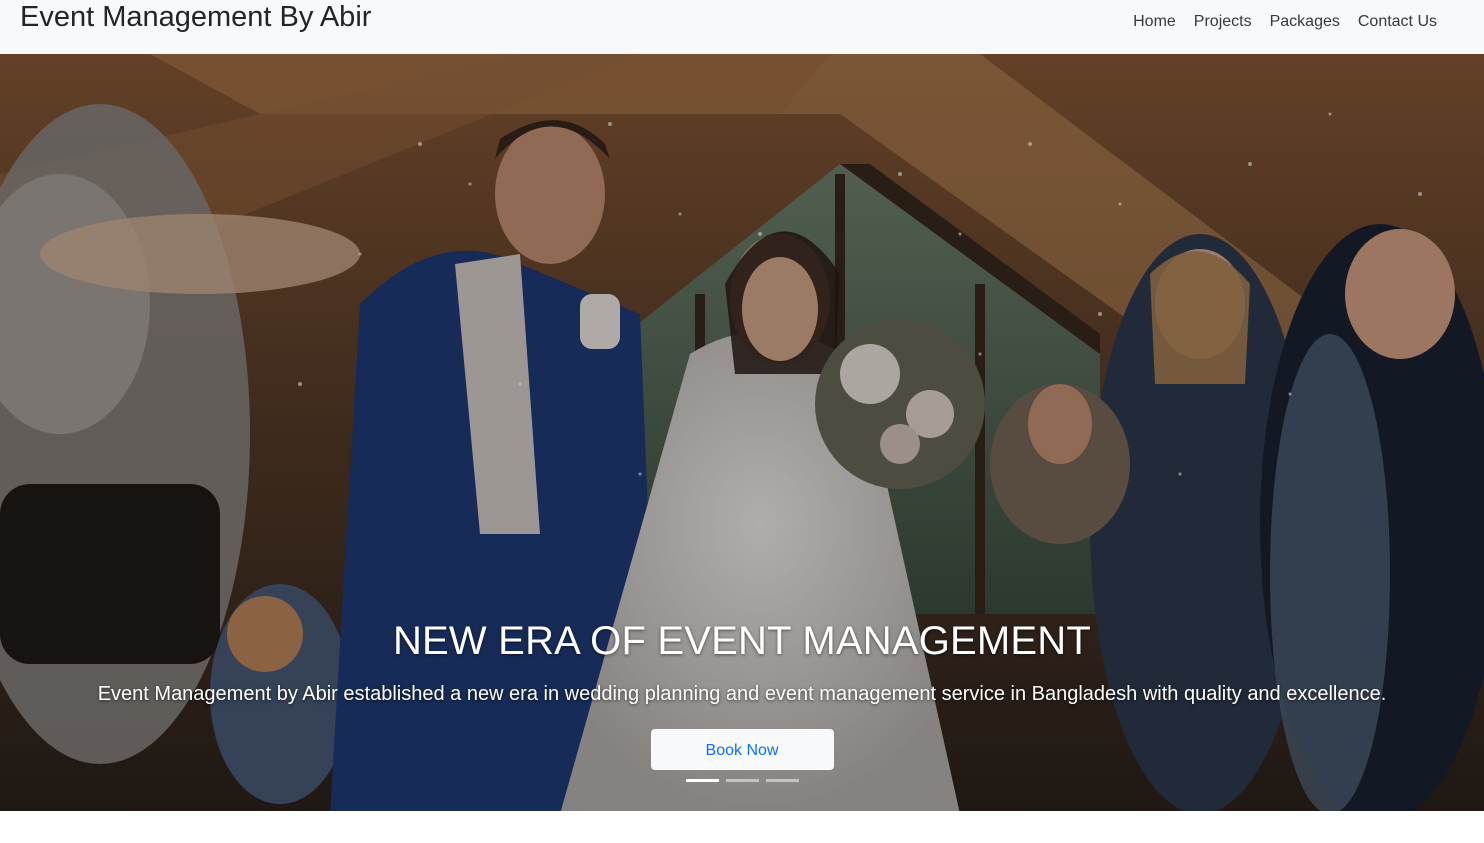 This screenshot has width=1484, height=843. What do you see at coordinates (742, 641) in the screenshot?
I see `hero-title: NEW ERA OF EVENT MANAGEMENT` at bounding box center [742, 641].